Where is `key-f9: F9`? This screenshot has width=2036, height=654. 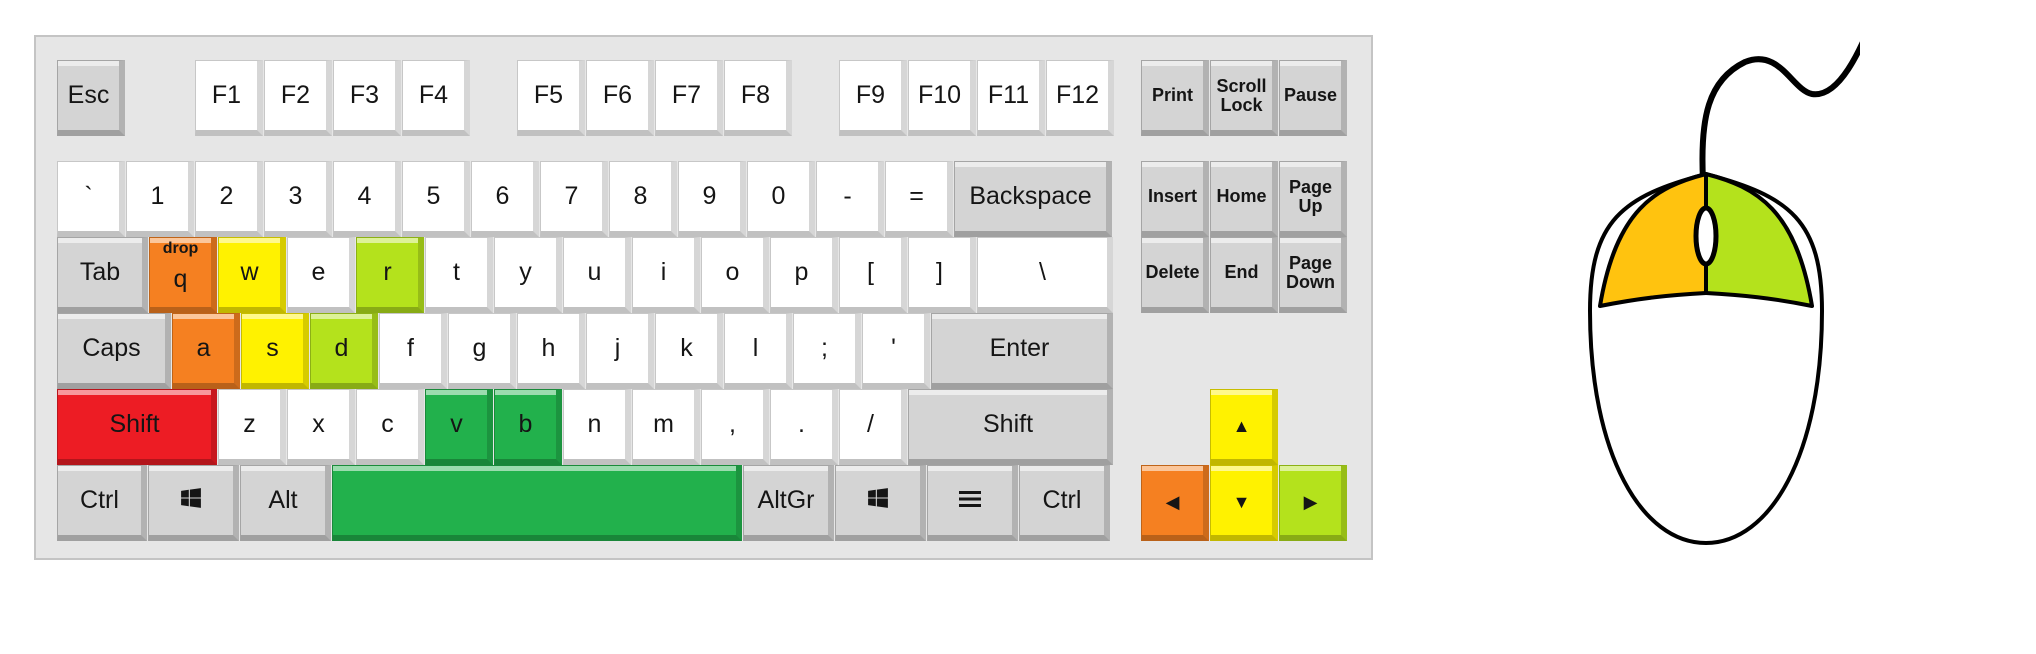
key-f9: F9 is located at coordinates (873, 98).